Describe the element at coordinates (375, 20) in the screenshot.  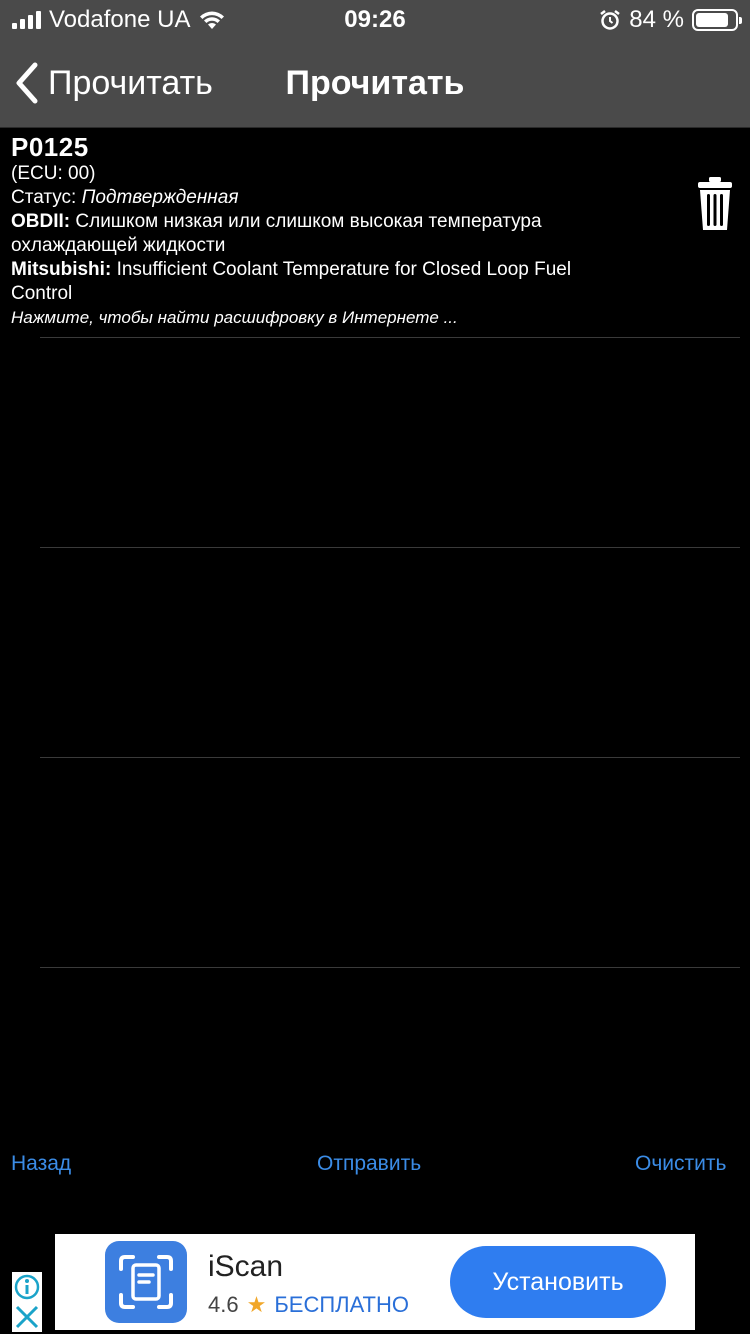
I see `status-bar: Vodafone UA 09:26 84 %` at that location.